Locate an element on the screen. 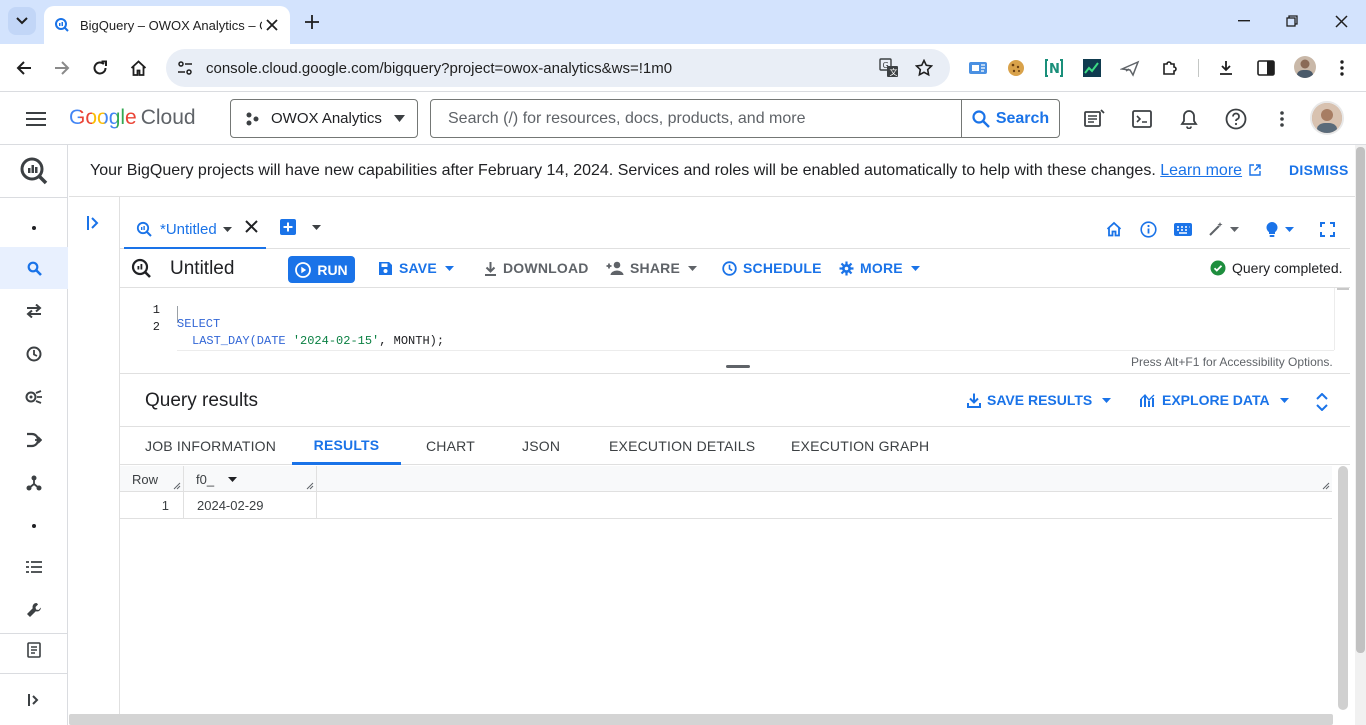  notes-button is located at coordinates (1095, 119).